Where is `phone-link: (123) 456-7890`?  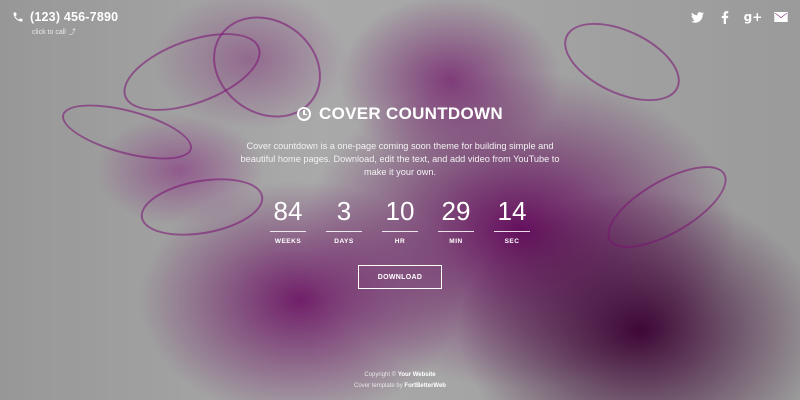
phone-link: (123) 456-7890 is located at coordinates (65, 17).